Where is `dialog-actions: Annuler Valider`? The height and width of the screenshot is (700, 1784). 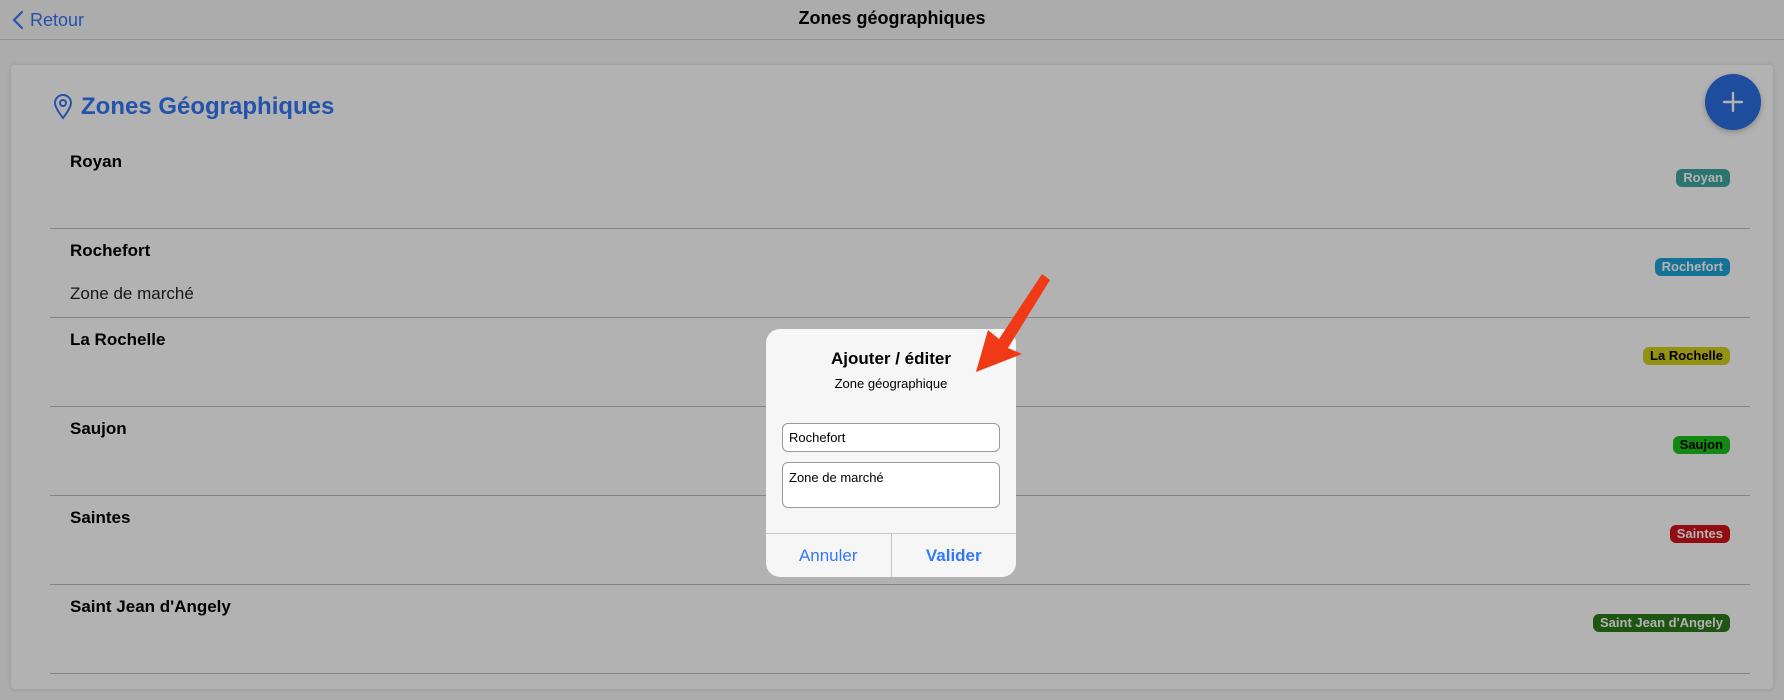 dialog-actions: Annuler Valider is located at coordinates (891, 555).